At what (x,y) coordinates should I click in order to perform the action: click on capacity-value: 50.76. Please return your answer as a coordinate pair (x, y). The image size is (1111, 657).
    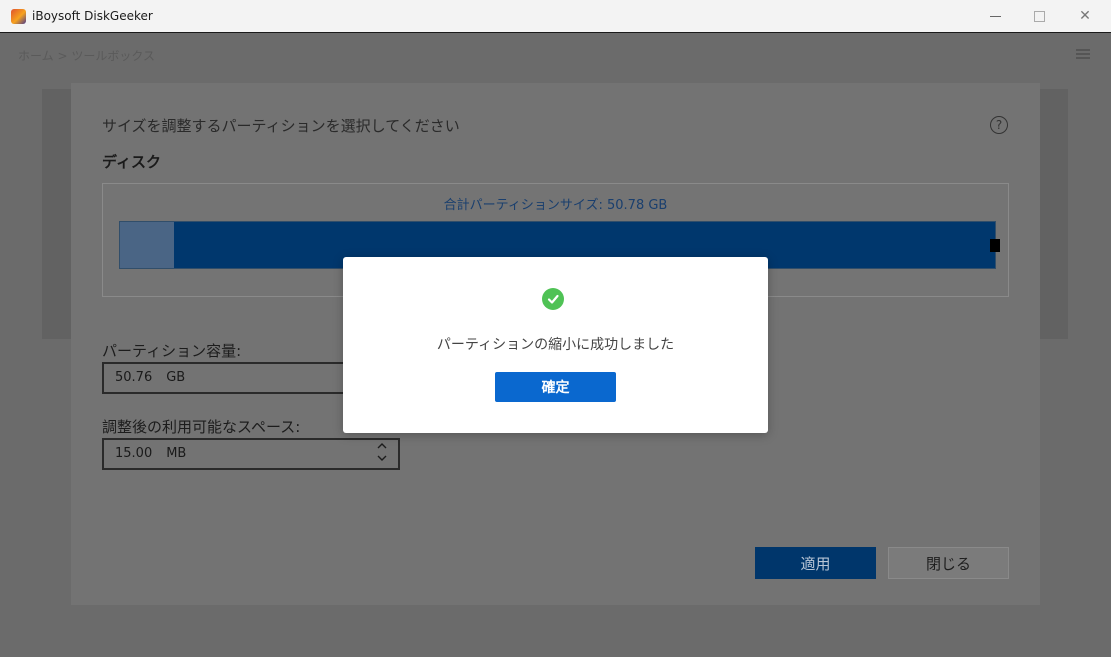
    Looking at the image, I should click on (134, 377).